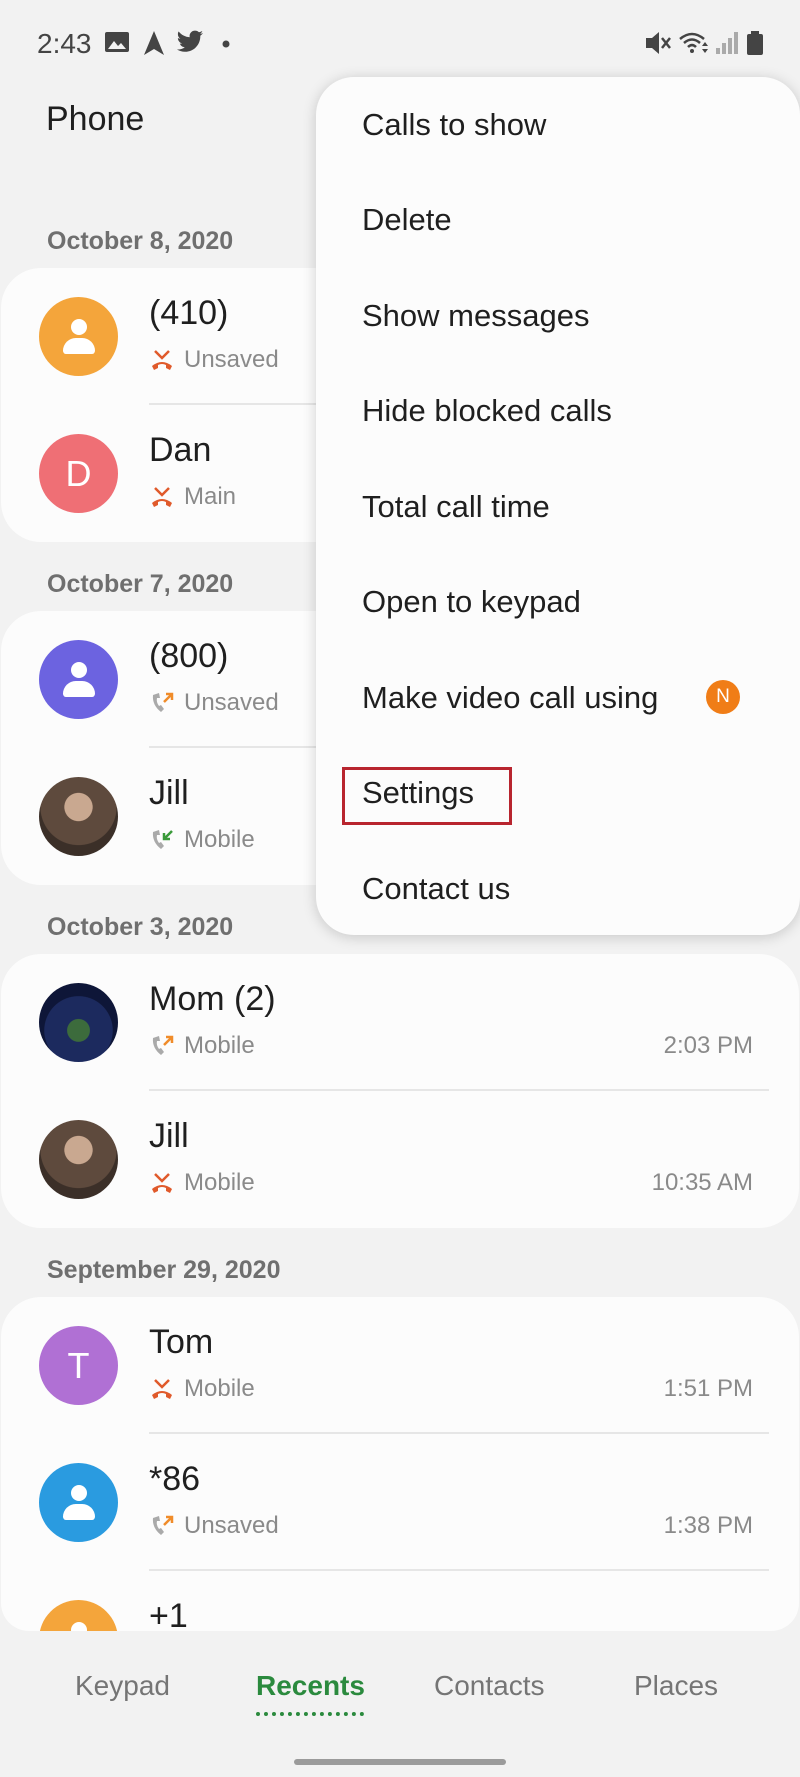  Describe the element at coordinates (164, 1270) in the screenshot. I see `date-header: September 29, 2020` at that location.